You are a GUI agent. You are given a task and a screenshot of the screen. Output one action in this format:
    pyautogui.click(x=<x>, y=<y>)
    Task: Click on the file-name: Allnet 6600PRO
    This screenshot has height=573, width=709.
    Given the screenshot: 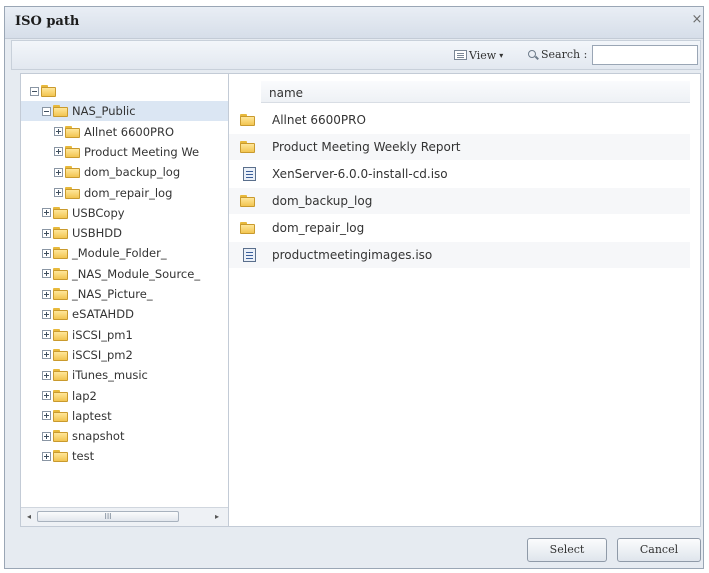 What is the action you would take?
    pyautogui.click(x=319, y=120)
    